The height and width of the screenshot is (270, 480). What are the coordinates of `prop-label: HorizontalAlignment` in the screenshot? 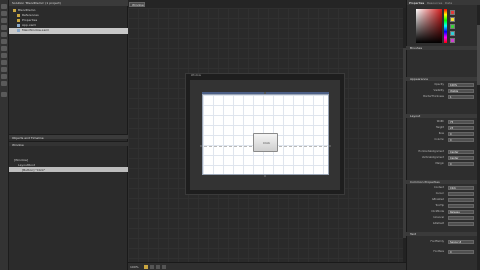 It's located at (431, 151).